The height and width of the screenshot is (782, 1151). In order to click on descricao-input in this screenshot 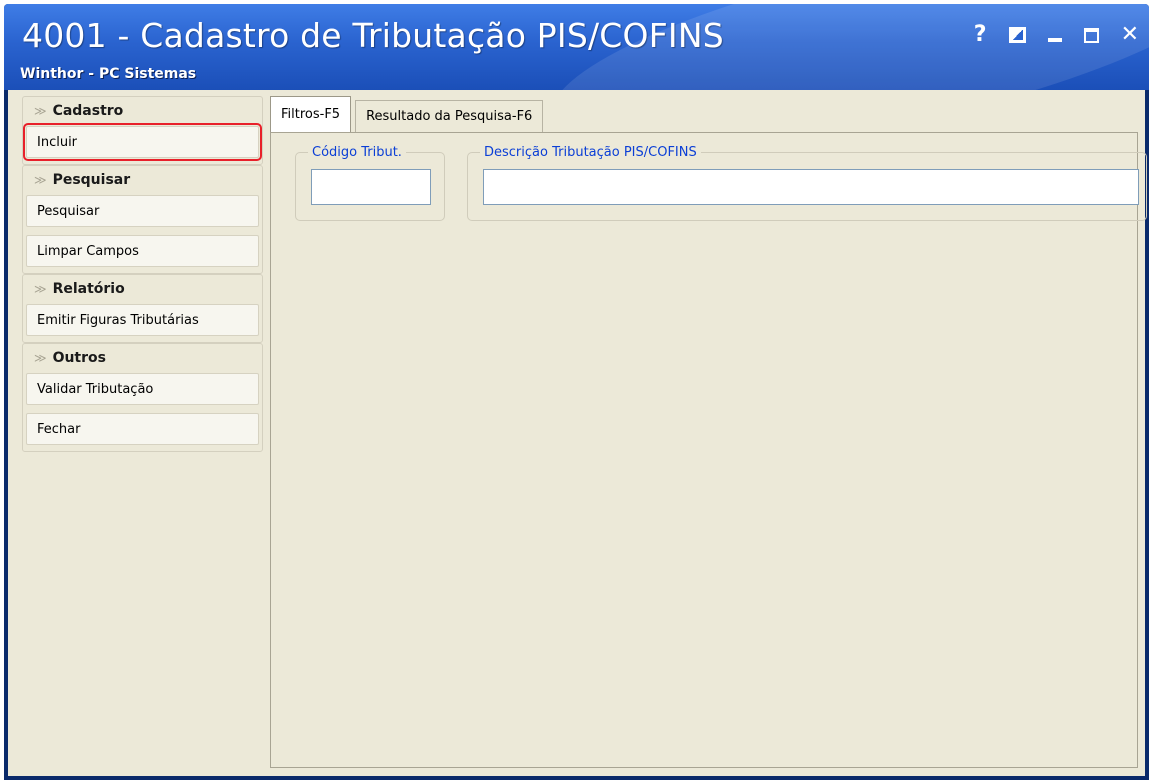, I will do `click(811, 187)`.